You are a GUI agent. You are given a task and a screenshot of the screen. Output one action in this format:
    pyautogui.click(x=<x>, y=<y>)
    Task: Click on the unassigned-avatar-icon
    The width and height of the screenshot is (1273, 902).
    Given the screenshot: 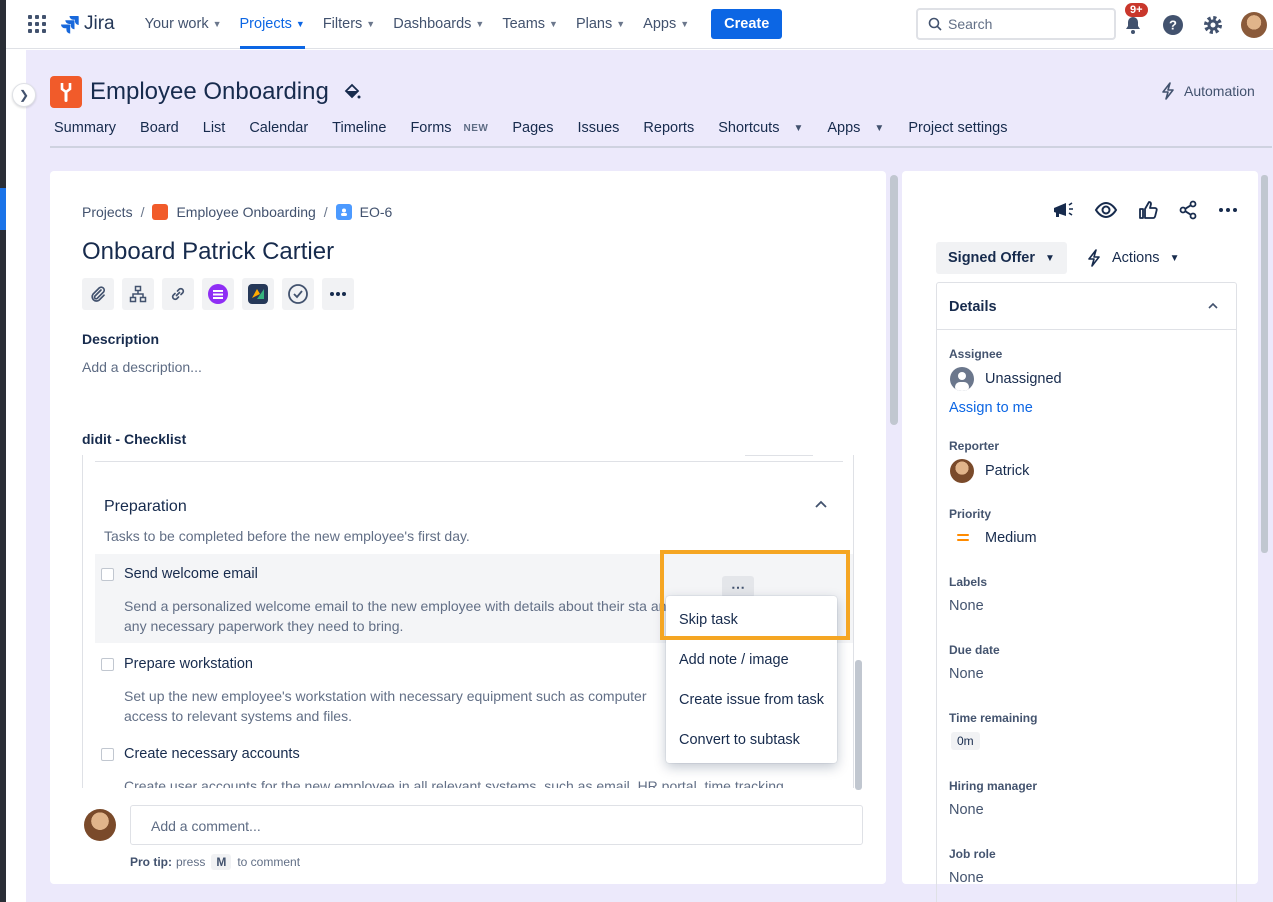 What is the action you would take?
    pyautogui.click(x=962, y=379)
    